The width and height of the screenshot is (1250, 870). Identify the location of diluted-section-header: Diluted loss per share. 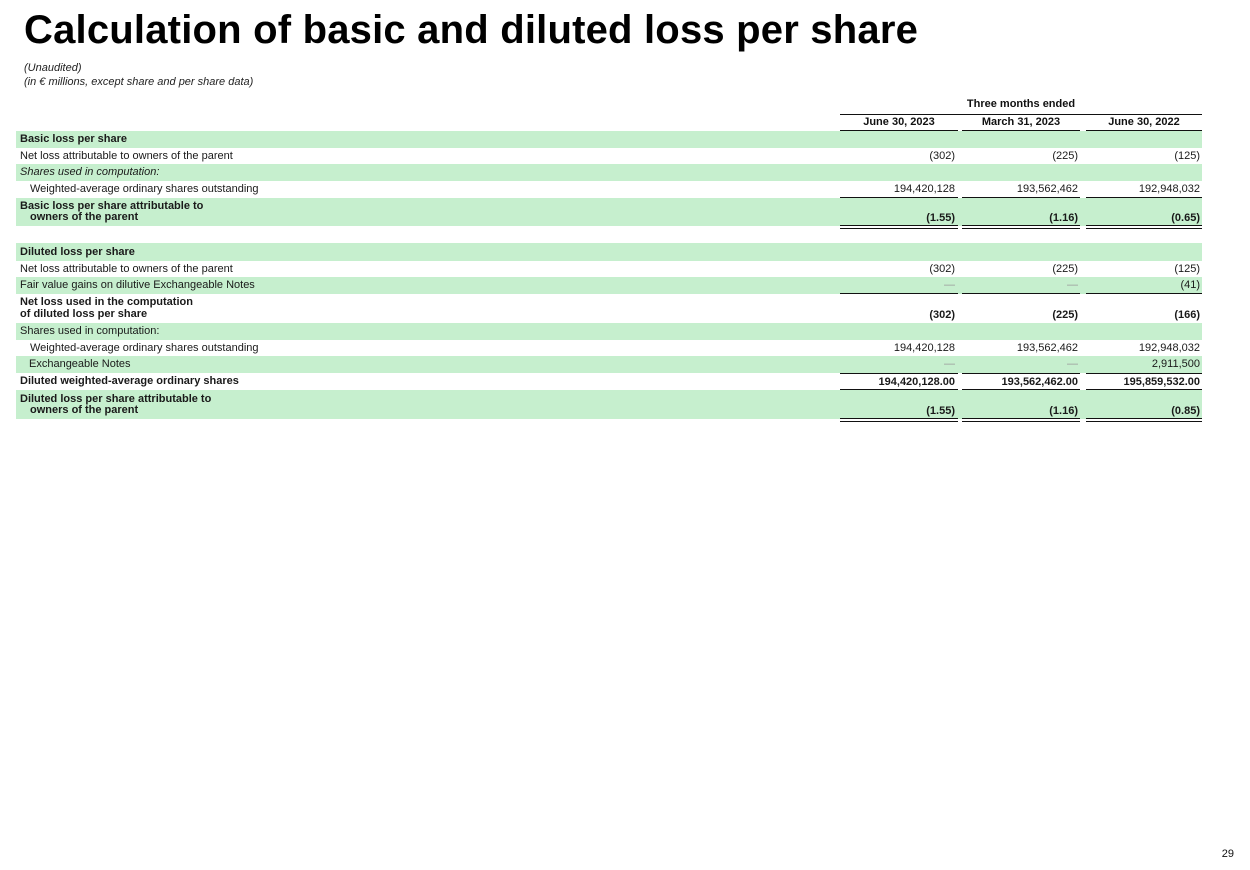
(609, 252).